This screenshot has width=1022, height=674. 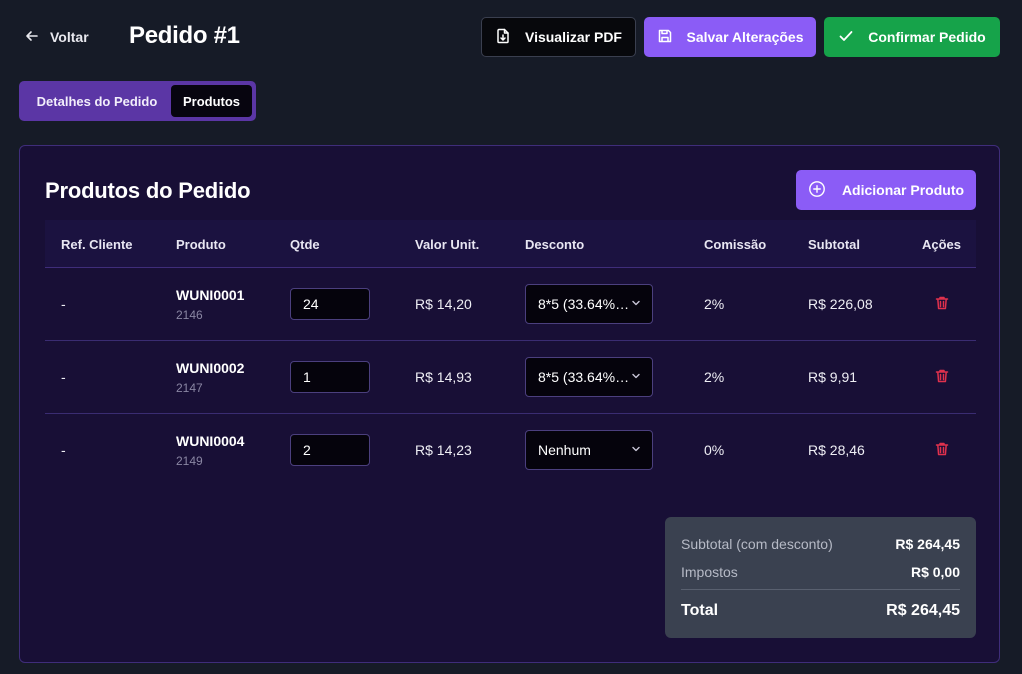 I want to click on quantity-input: 1, so click(x=330, y=377).